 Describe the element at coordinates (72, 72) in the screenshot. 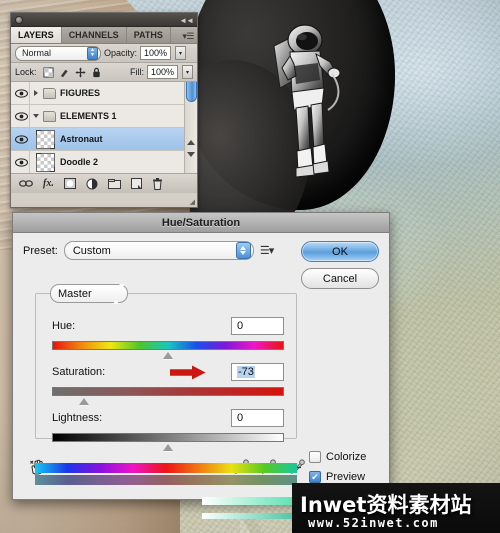

I see `lock-icon-group` at that location.